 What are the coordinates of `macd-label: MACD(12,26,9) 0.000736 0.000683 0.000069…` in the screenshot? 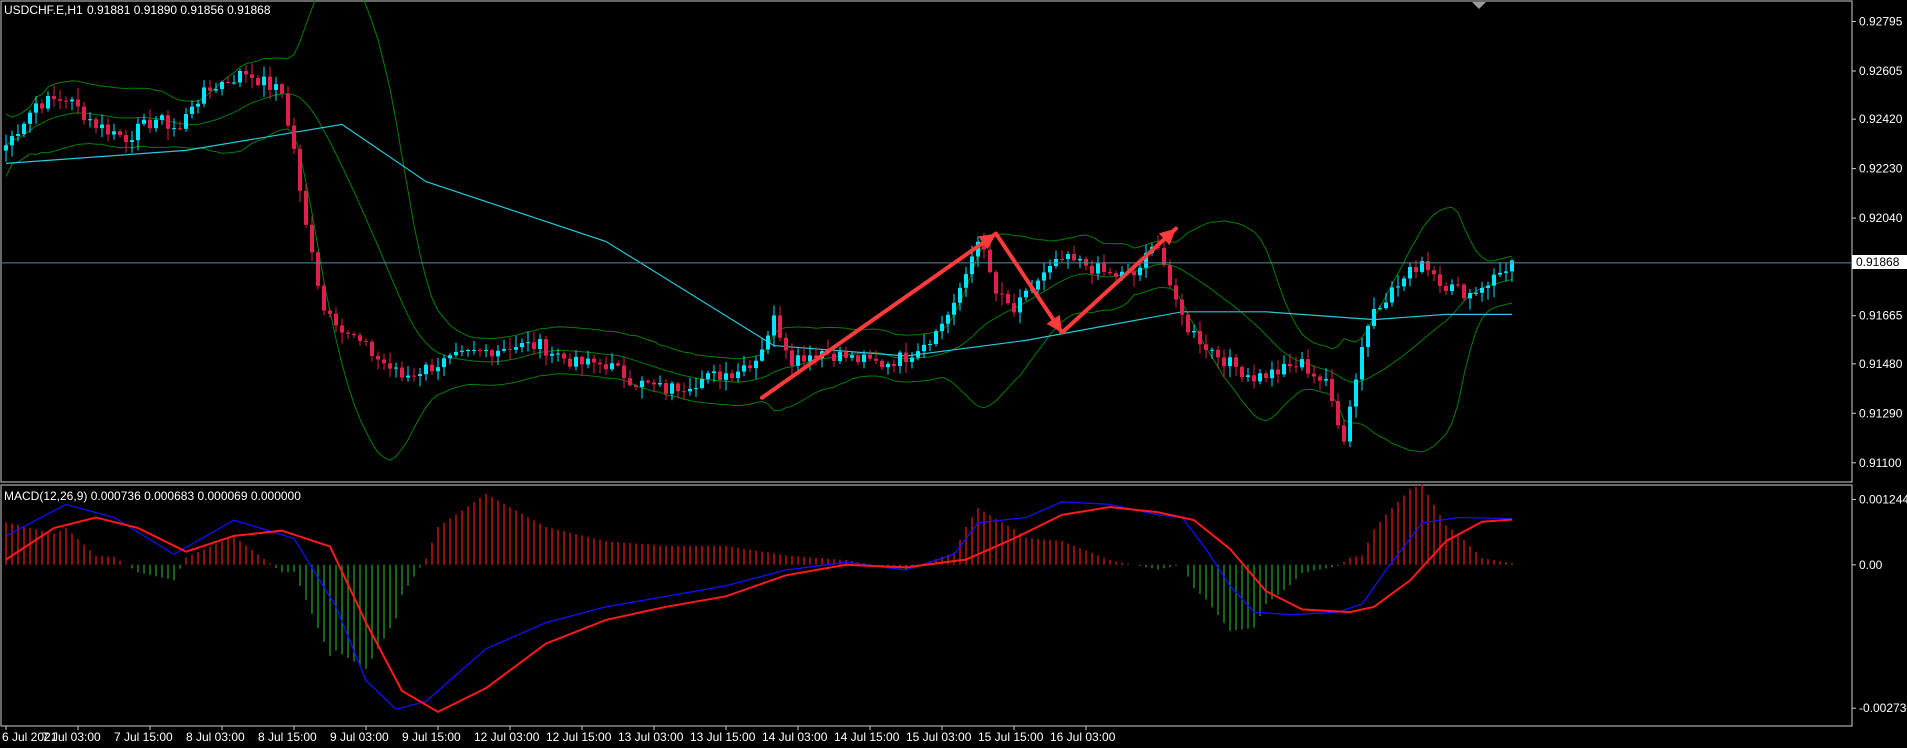 It's located at (152, 496).